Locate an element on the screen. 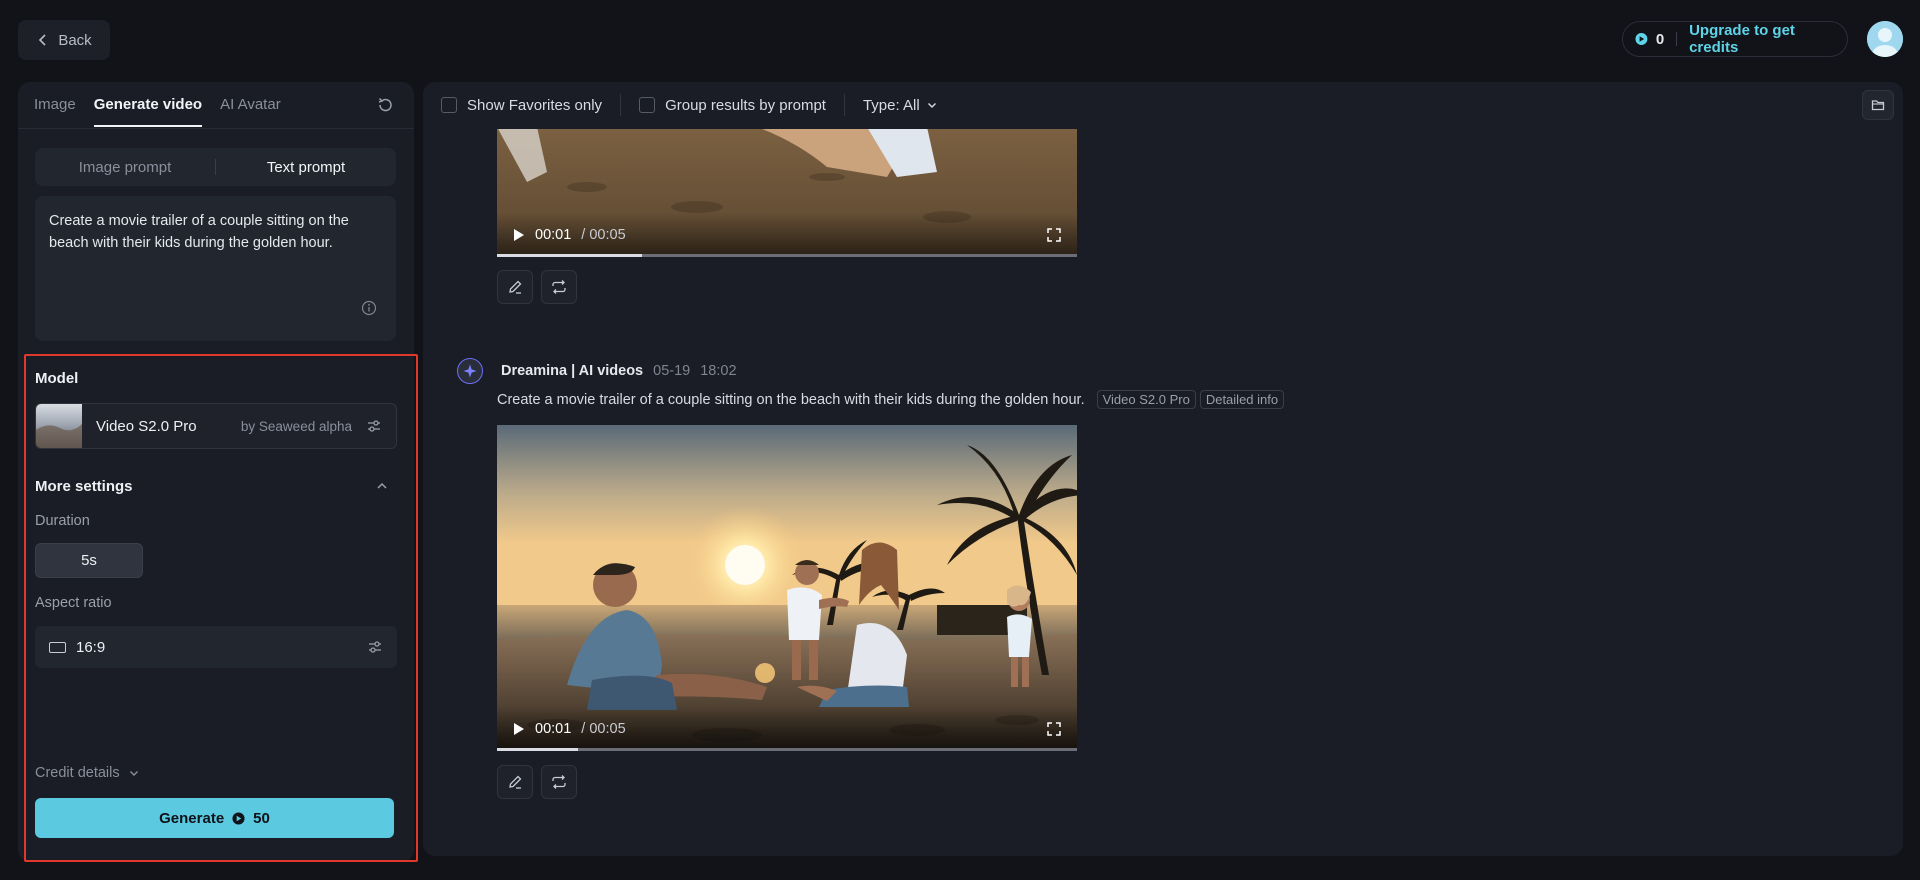  upgrade-link: Upgrade to get credits is located at coordinates (1762, 39).